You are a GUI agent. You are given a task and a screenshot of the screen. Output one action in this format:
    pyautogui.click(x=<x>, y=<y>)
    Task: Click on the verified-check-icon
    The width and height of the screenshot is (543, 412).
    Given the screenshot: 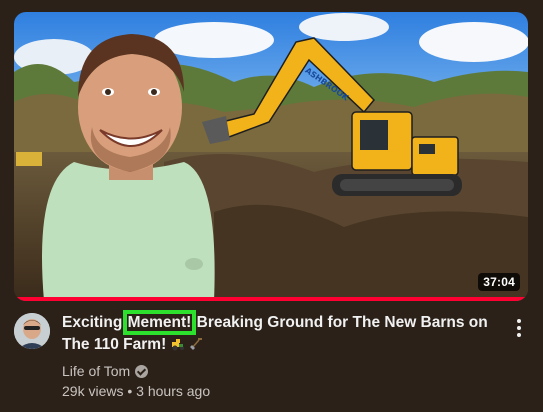 What is the action you would take?
    pyautogui.click(x=142, y=371)
    